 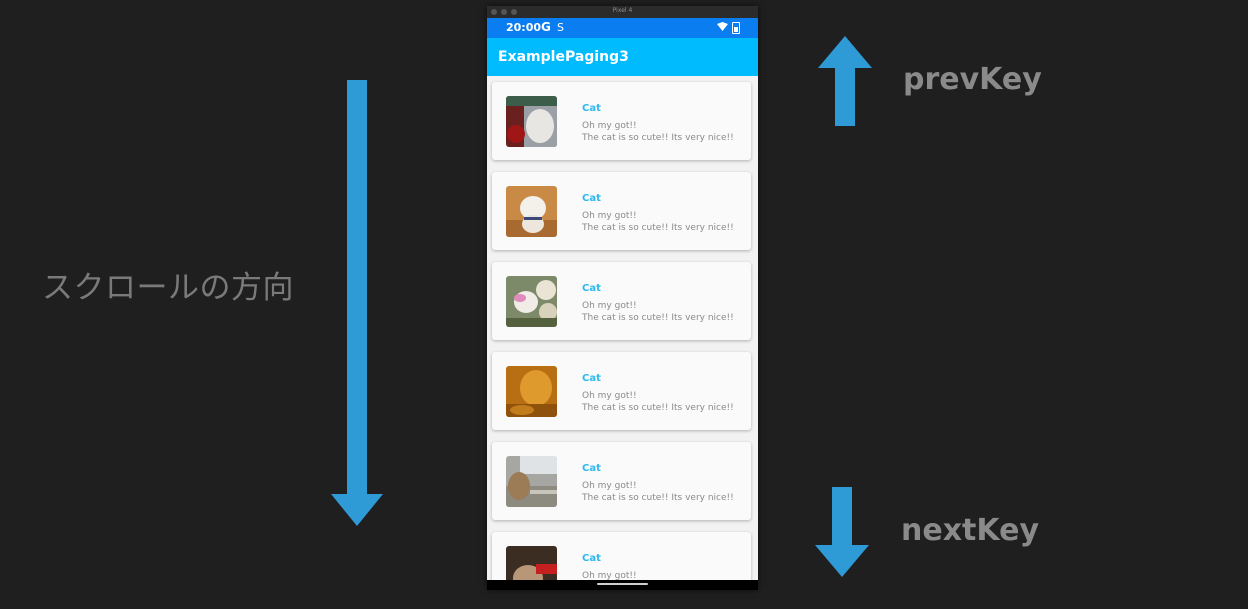 What do you see at coordinates (524, 27) in the screenshot?
I see `status-time: 20:00` at bounding box center [524, 27].